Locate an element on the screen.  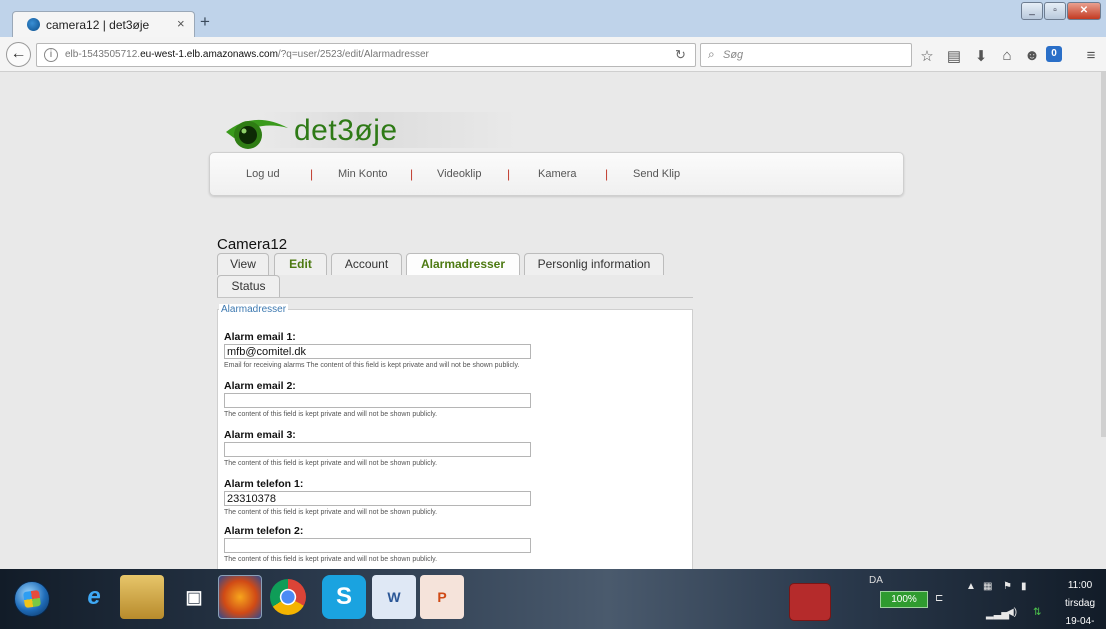
show-hidden-icons-icon: ▲ is located at coordinates (971, 586).